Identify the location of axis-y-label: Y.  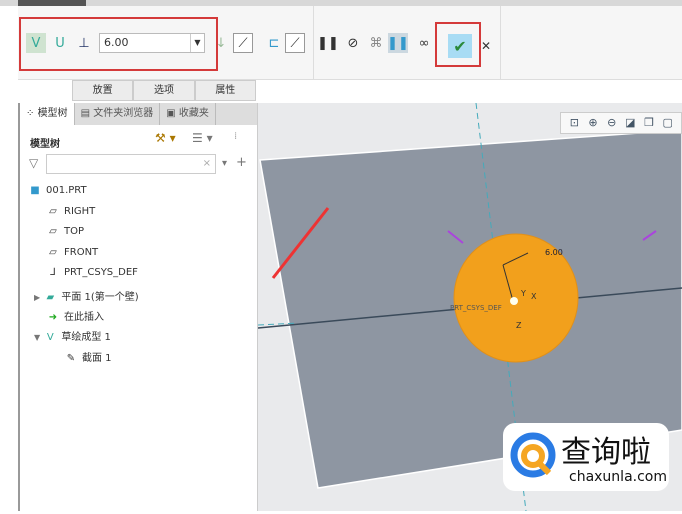
(523, 293).